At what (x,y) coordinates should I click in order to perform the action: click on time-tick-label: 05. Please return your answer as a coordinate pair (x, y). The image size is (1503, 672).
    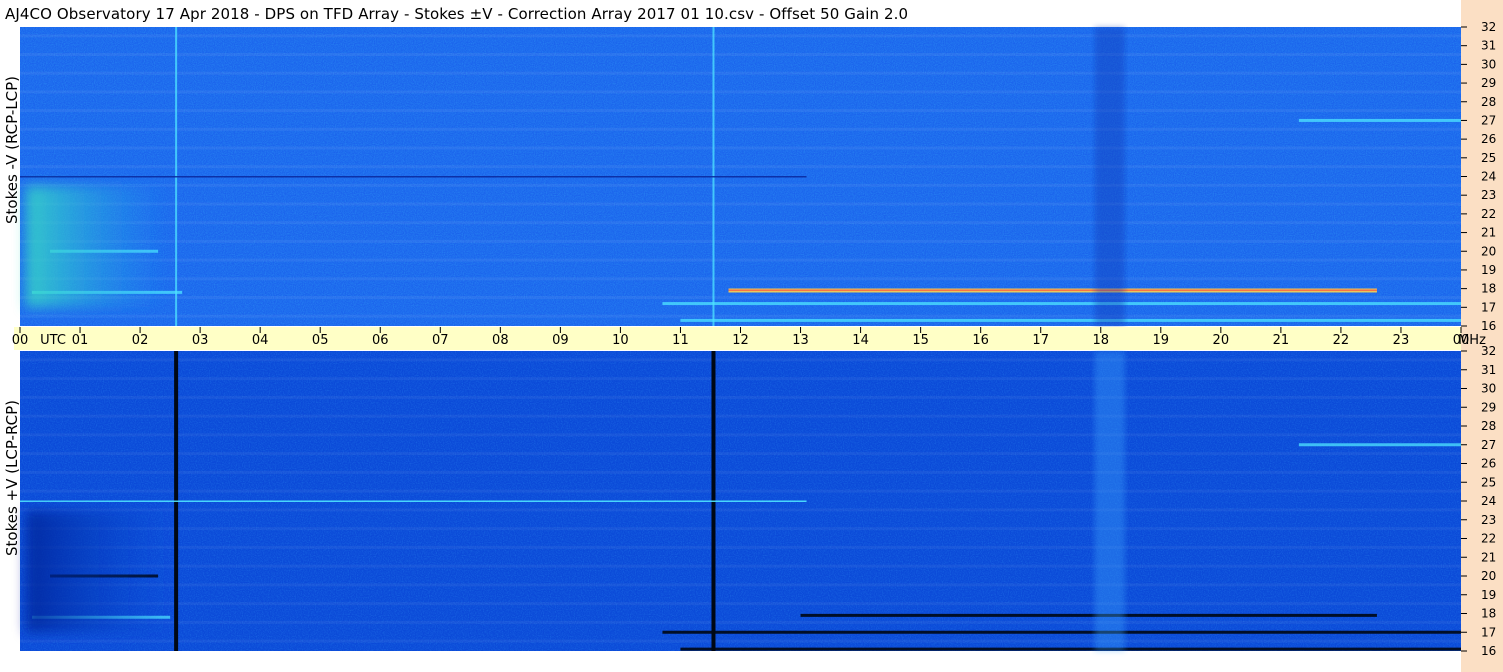
    Looking at the image, I should click on (320, 340).